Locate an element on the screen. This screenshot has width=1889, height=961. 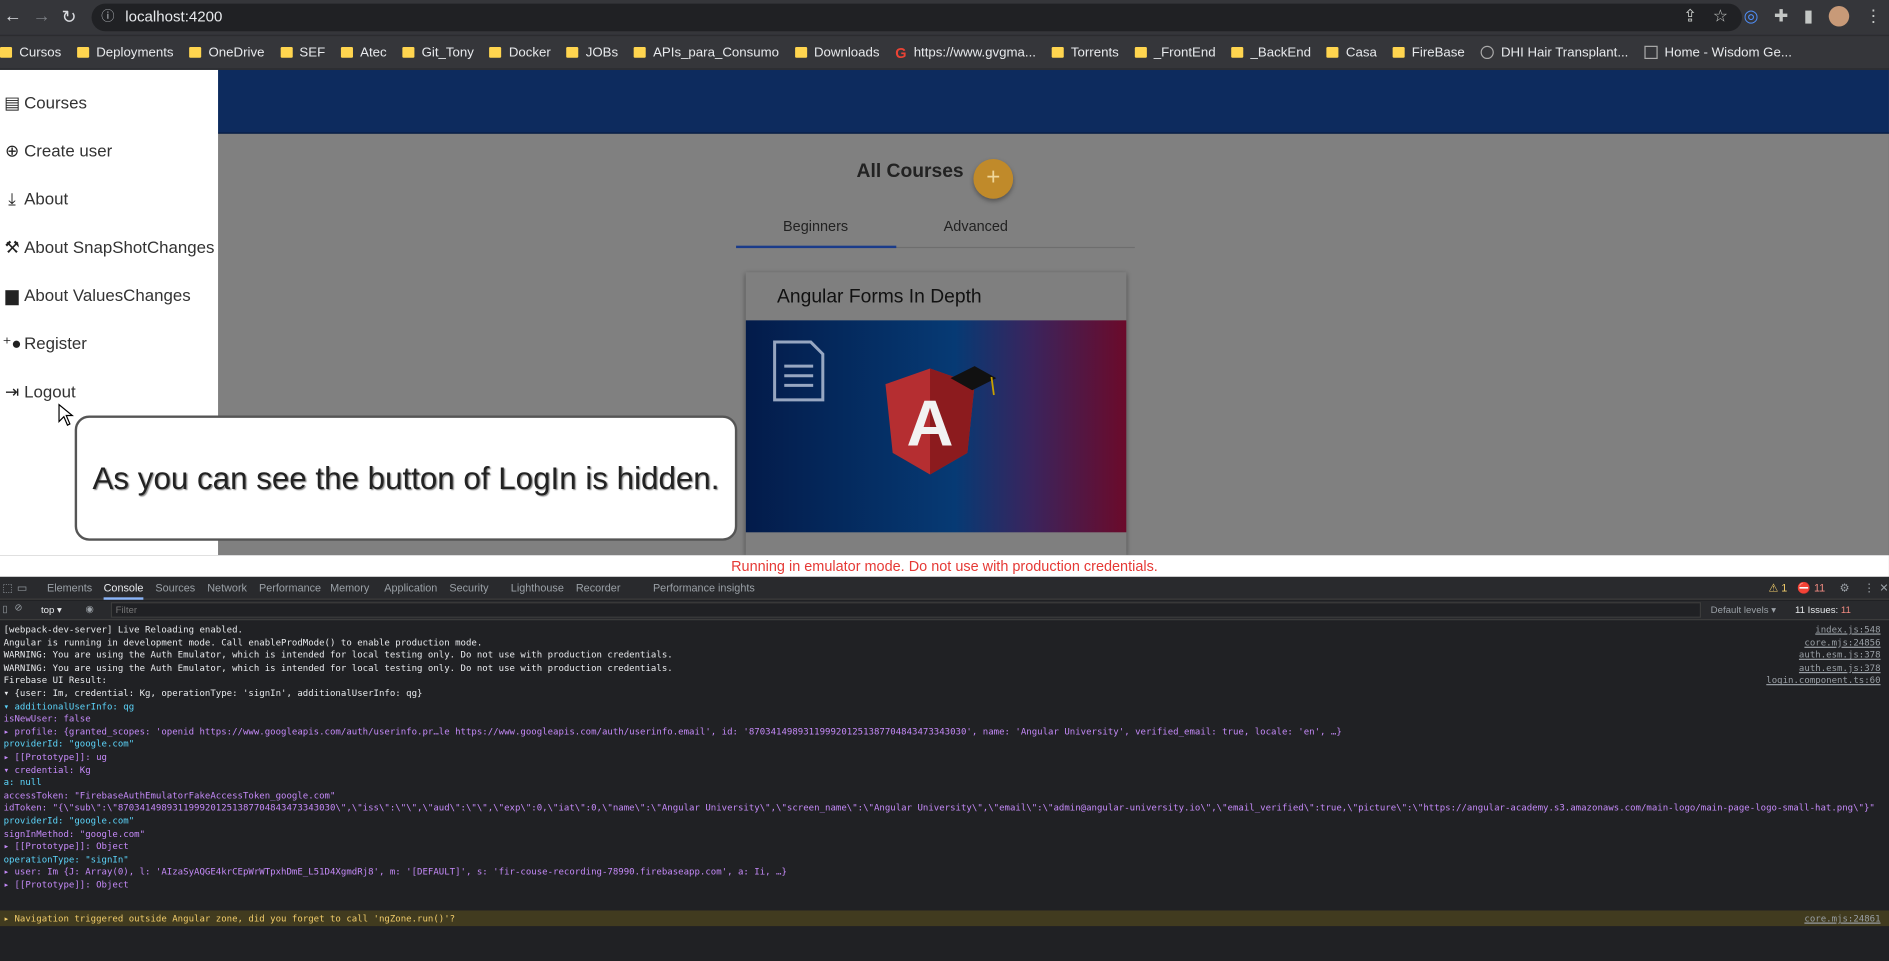
forum-icon: ▆ is located at coordinates (12, 294).